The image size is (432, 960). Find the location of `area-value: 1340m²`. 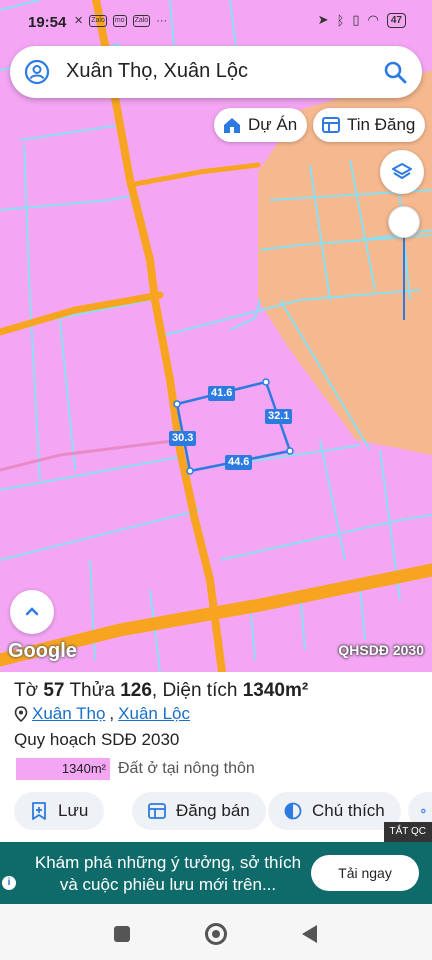

area-value: 1340m² is located at coordinates (275, 690).